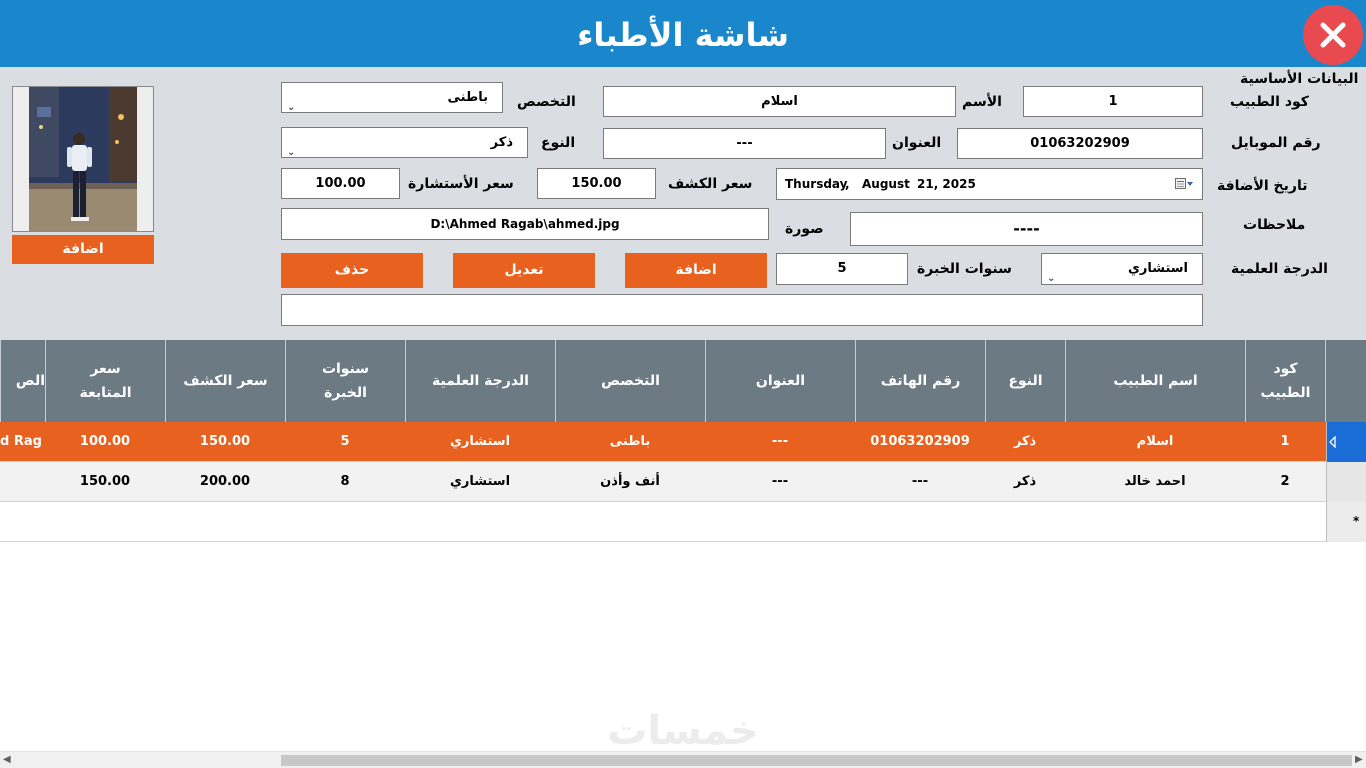 The image size is (1366, 768). What do you see at coordinates (1122, 269) in the screenshot?
I see `degree-dropdown: استشاري ⌄` at bounding box center [1122, 269].